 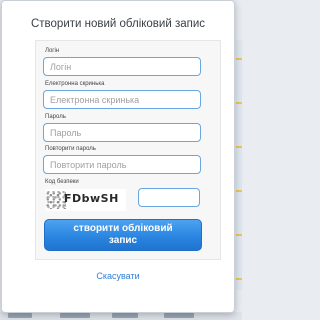 I want to click on cancel-link: Скасувати, so click(x=118, y=276).